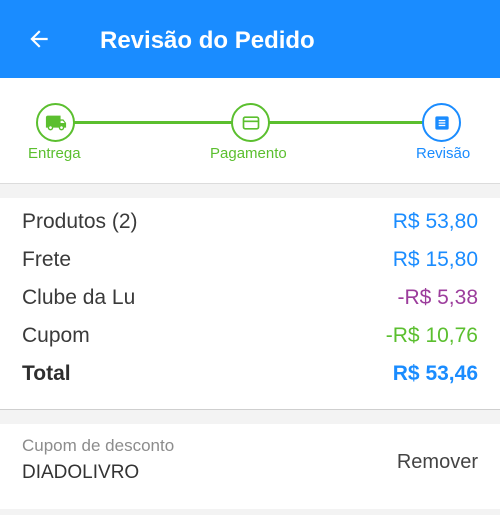 This screenshot has height=515, width=500. Describe the element at coordinates (250, 222) in the screenshot. I see `summary-row-produtos: Produtos (2) R$ 53,80` at that location.